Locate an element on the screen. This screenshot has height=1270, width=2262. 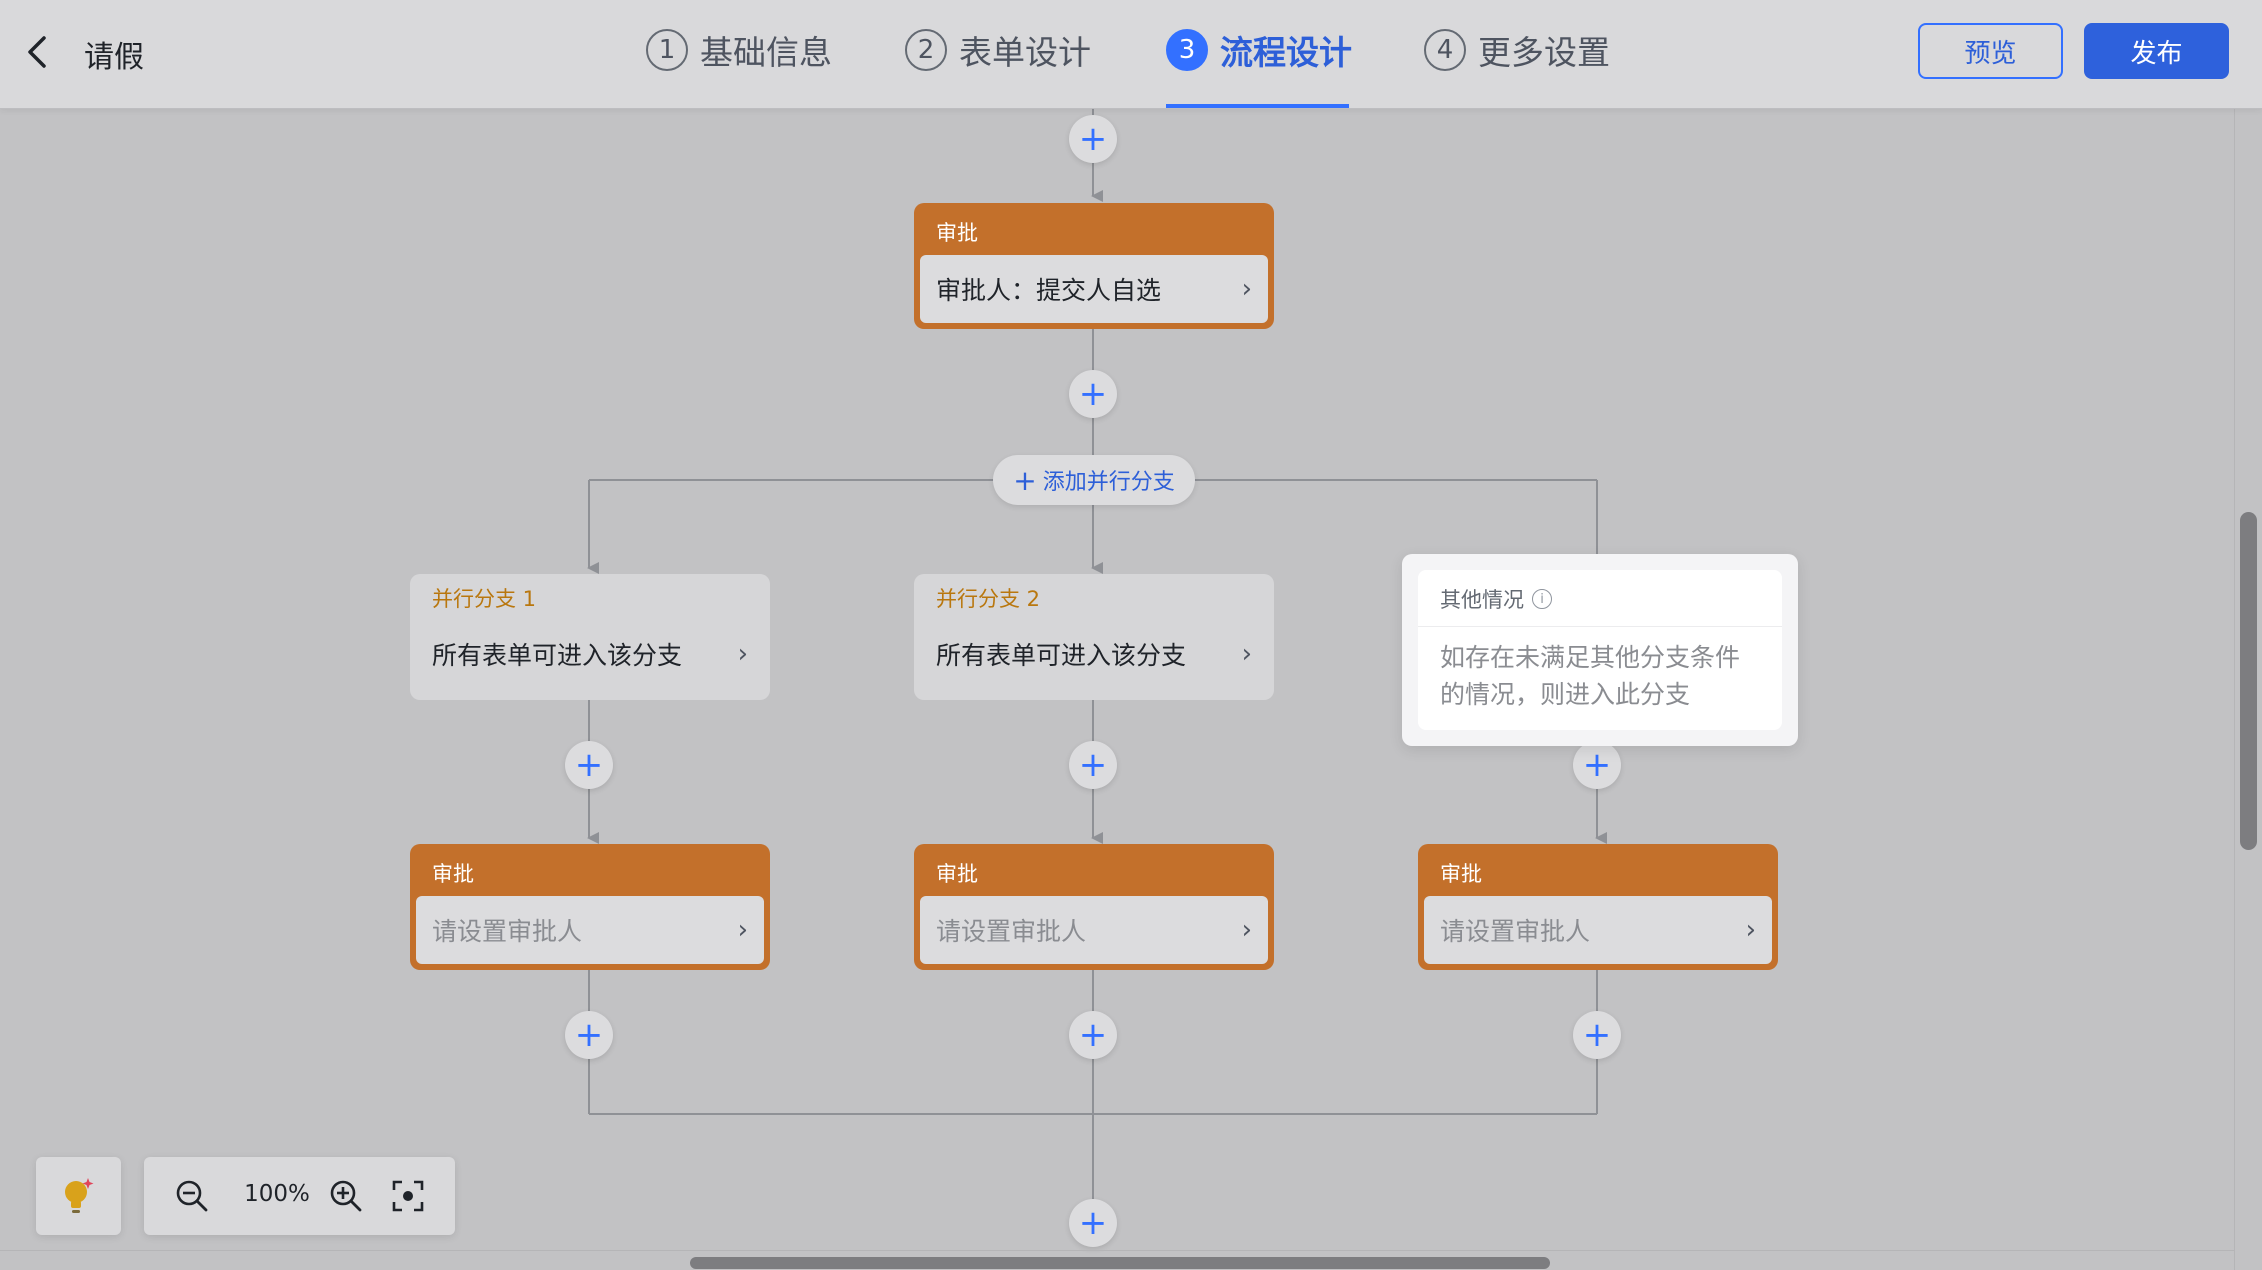
approval-node-branch-1: 审批 请设置审批人 › is located at coordinates (590, 907).